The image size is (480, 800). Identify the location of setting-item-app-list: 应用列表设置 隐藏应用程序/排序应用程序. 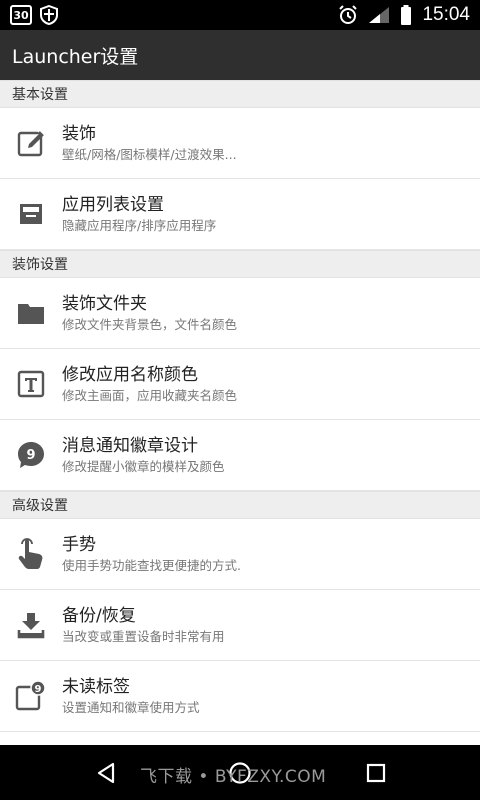
(240, 214).